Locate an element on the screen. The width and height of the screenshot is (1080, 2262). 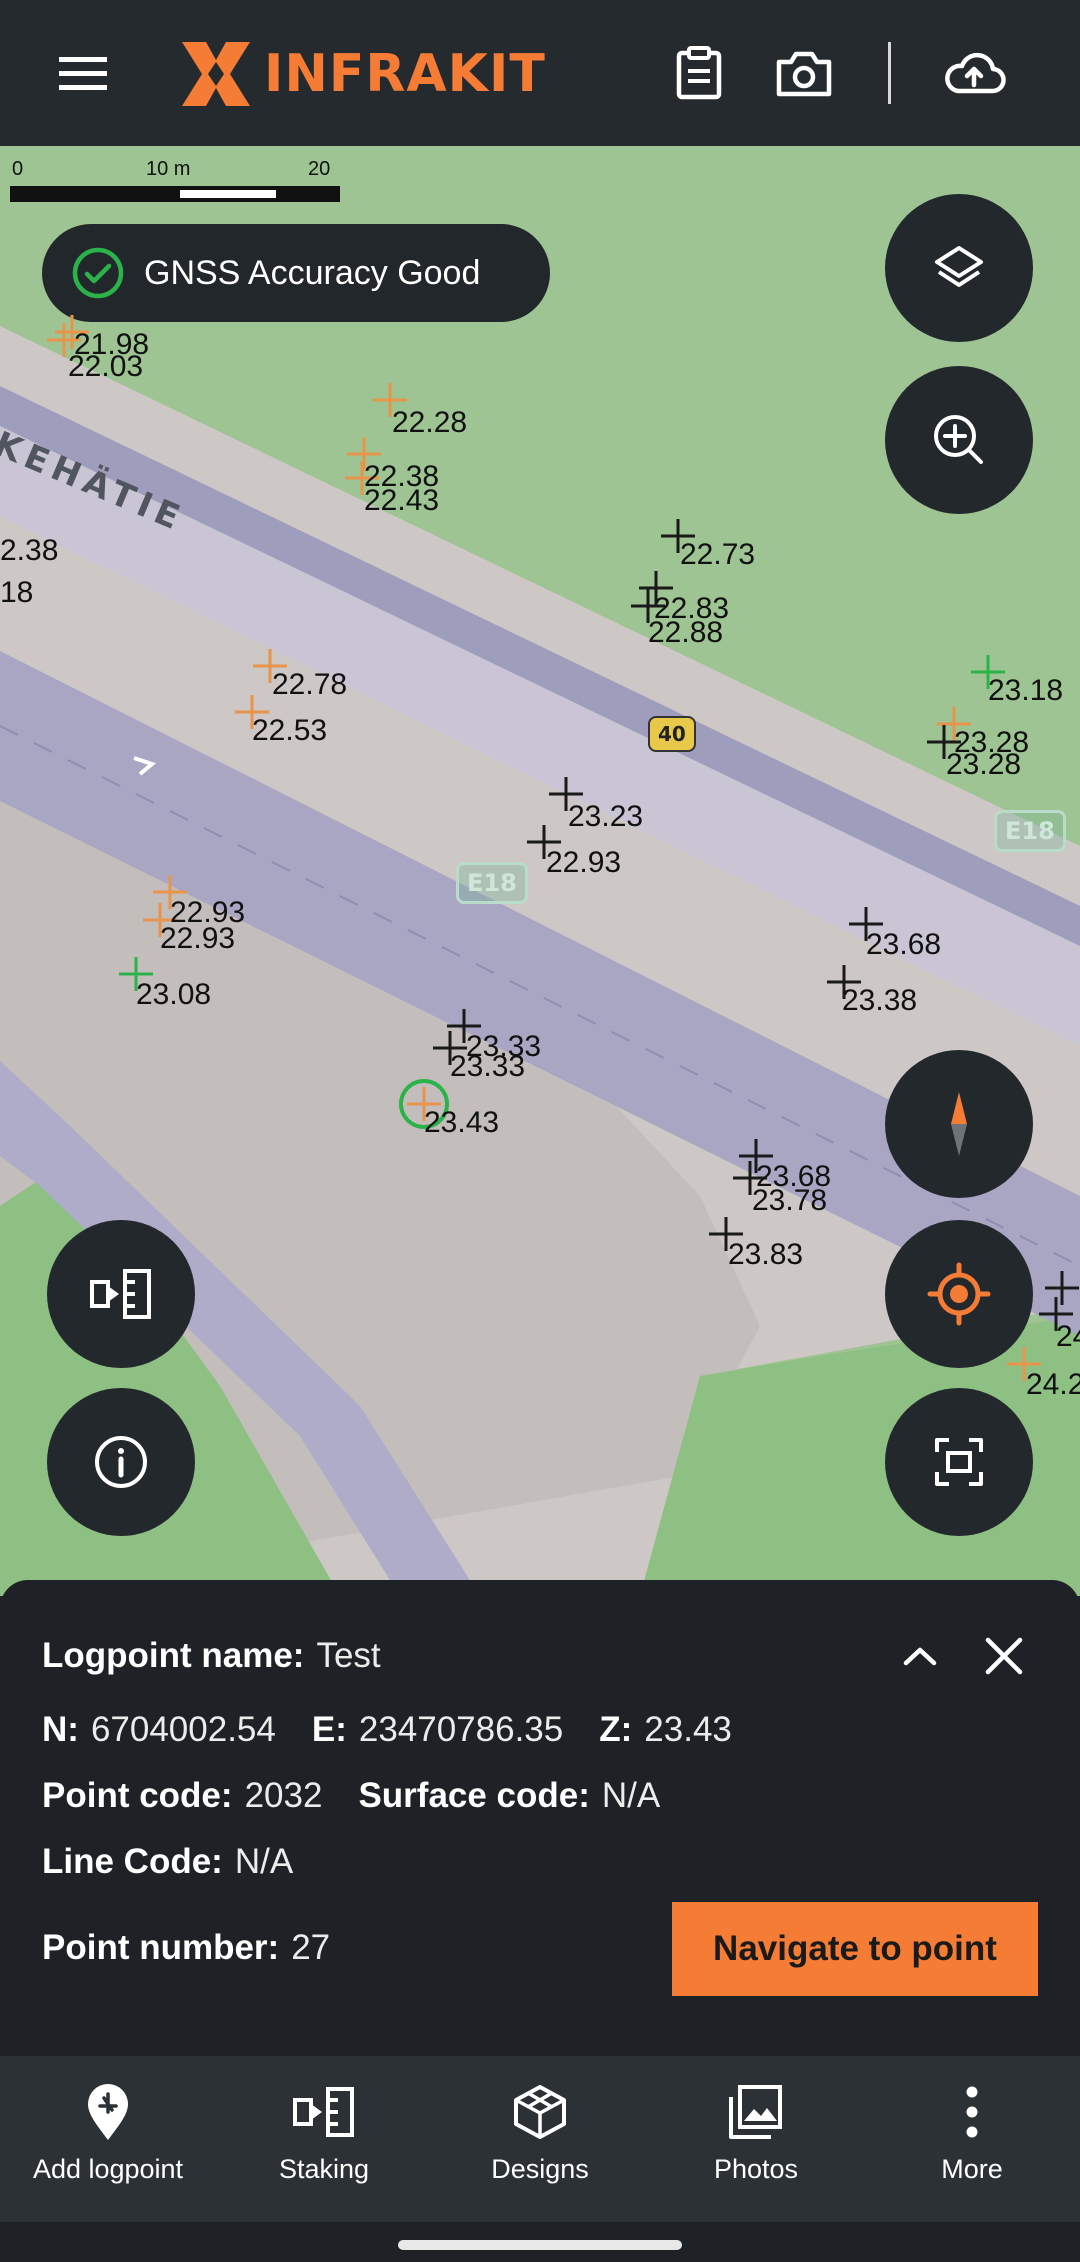
point-number-value: 27 is located at coordinates (311, 1947).